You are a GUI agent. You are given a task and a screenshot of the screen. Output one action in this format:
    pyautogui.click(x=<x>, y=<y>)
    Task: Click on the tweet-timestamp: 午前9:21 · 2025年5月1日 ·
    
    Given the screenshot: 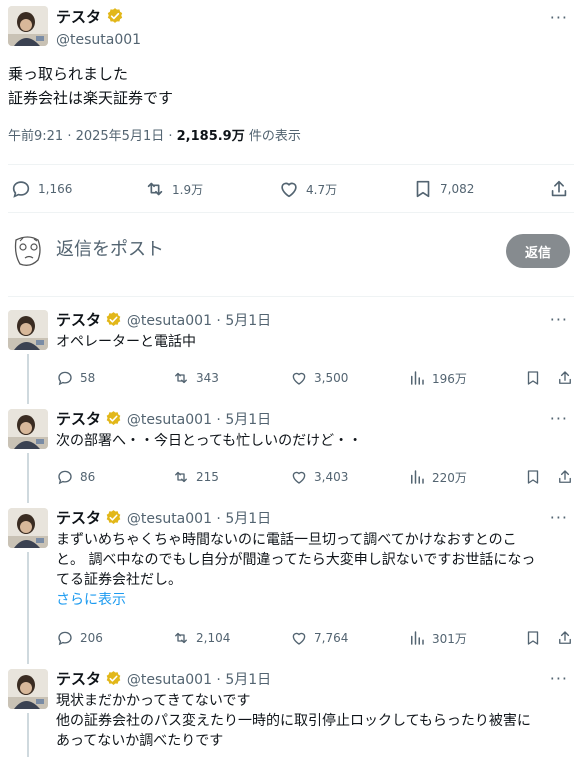 What is the action you would take?
    pyautogui.click(x=92, y=136)
    